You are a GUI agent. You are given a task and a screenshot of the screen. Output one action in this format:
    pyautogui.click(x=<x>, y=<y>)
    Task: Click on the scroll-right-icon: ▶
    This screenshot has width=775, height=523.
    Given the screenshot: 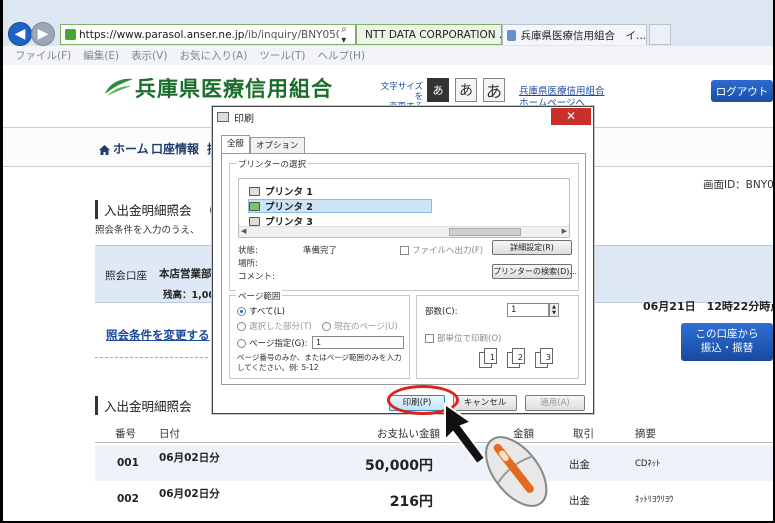 What is the action you would take?
    pyautogui.click(x=564, y=231)
    